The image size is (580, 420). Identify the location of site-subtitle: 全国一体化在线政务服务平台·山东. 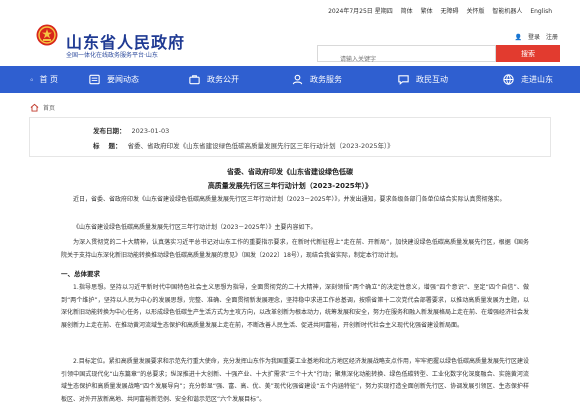
(112, 55).